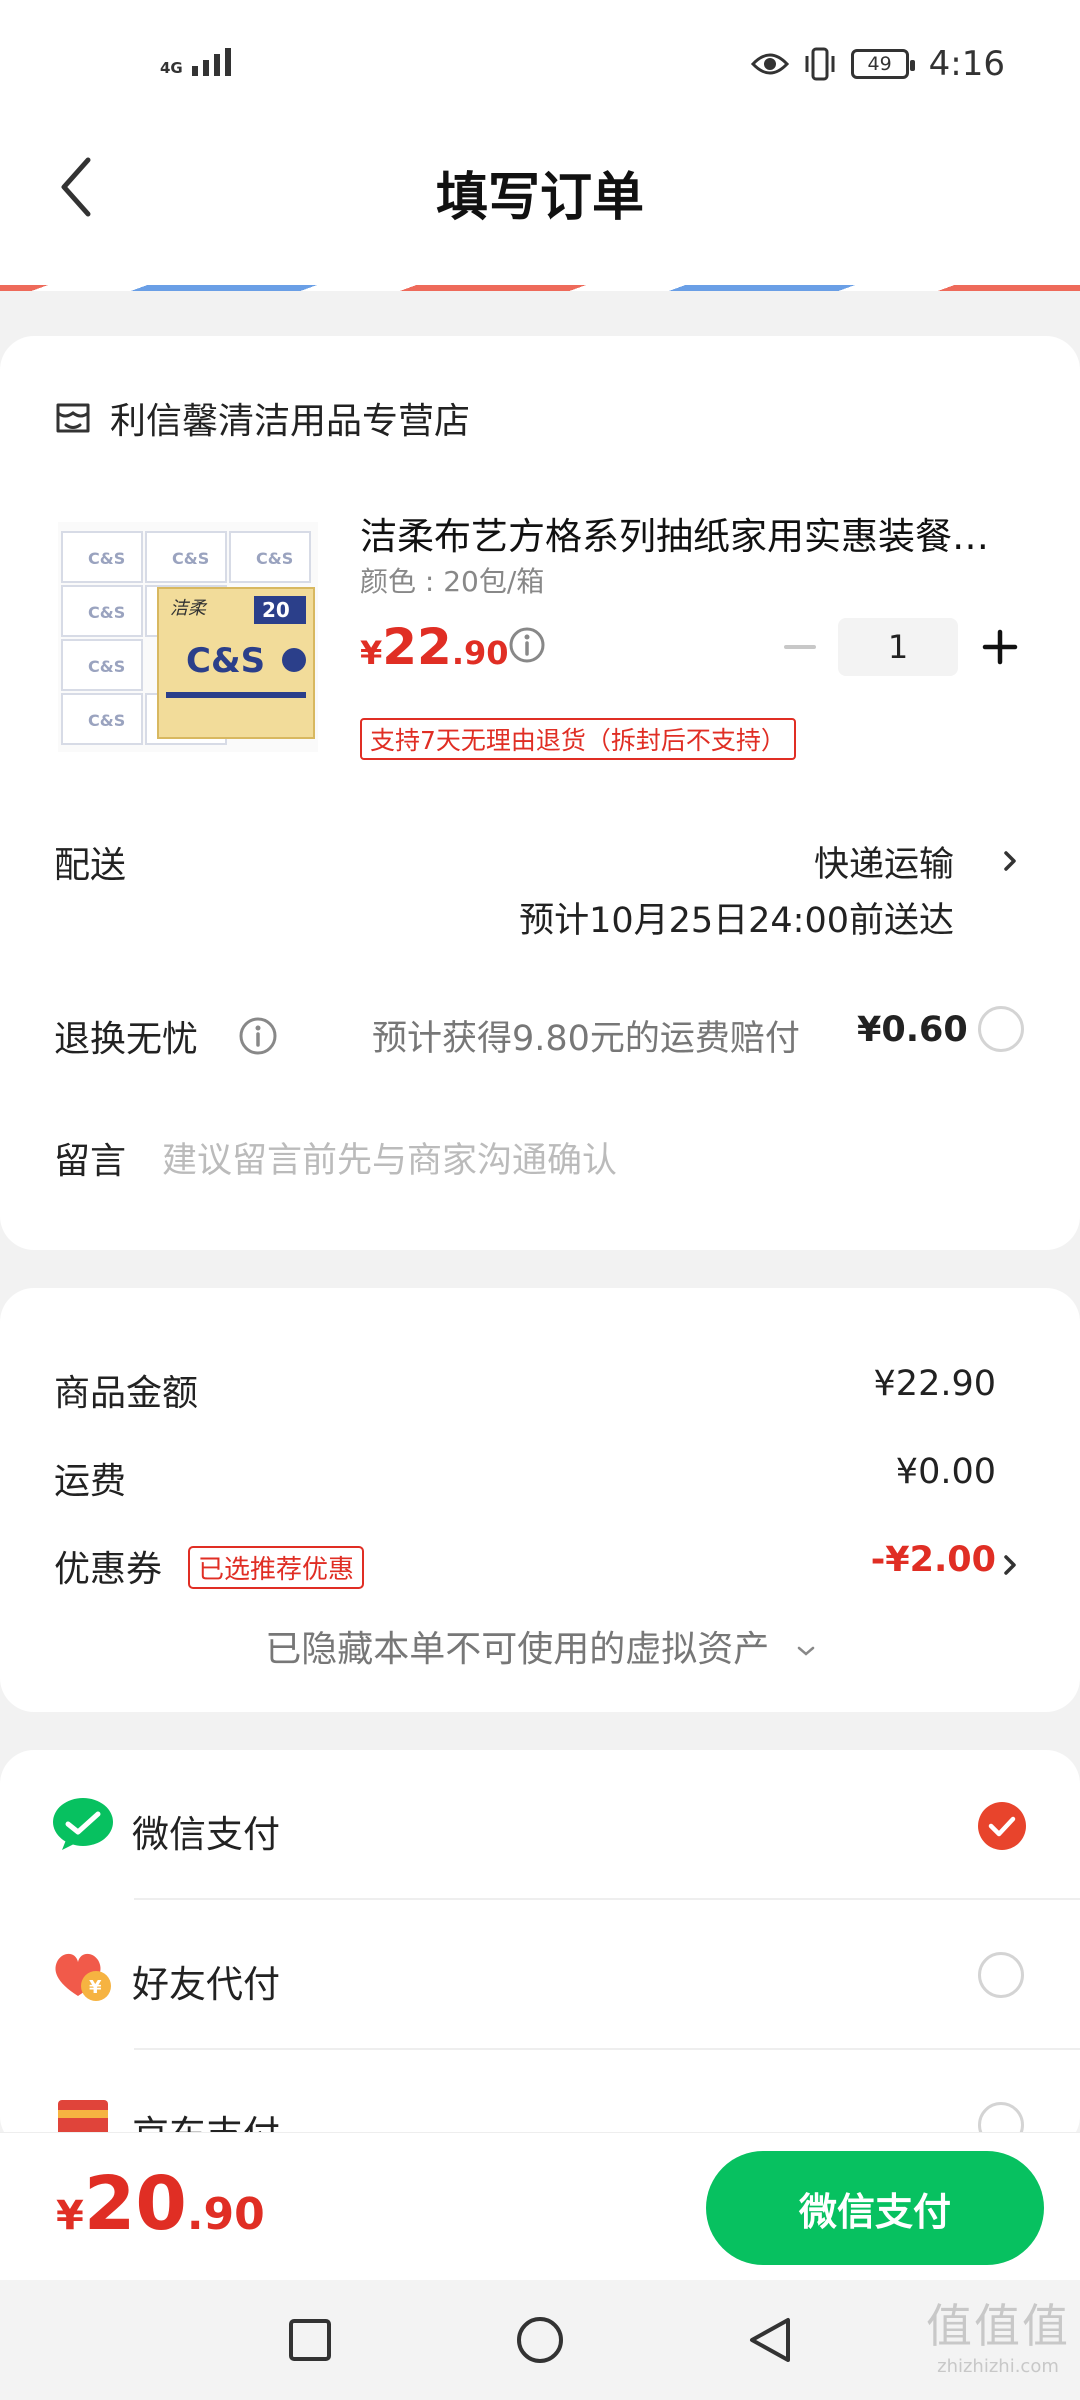 Image resolution: width=1080 pixels, height=2400 pixels. I want to click on store-icon, so click(73, 418).